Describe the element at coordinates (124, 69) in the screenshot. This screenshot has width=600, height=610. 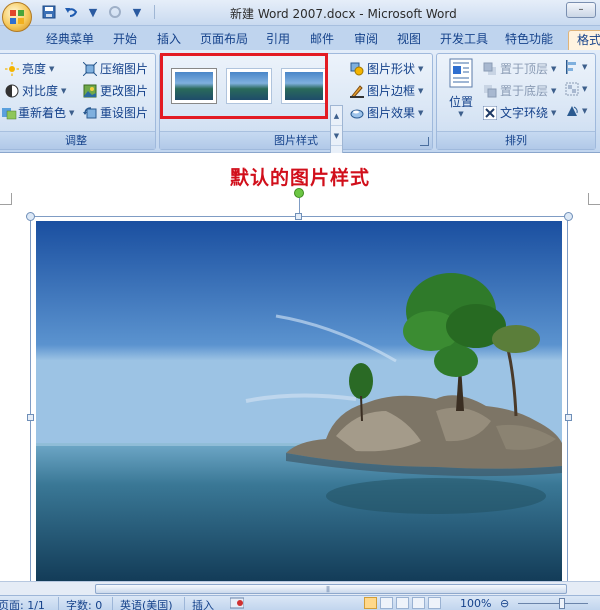
I see `compress-pictures-label: 压缩图片` at that location.